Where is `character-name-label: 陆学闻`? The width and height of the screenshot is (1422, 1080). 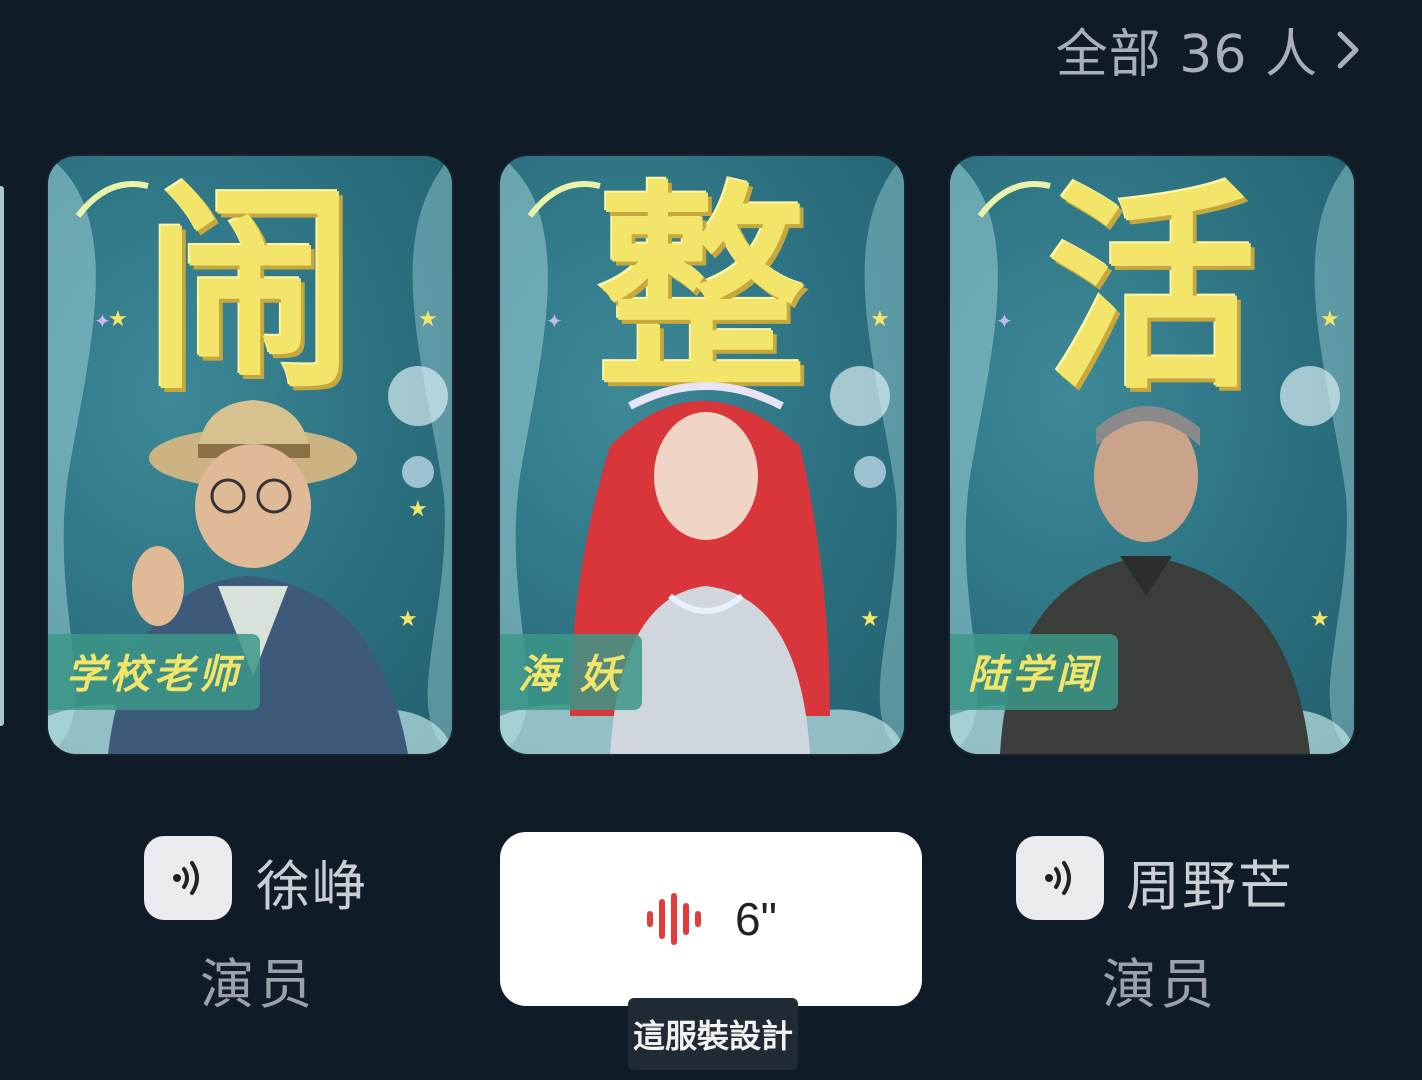
character-name-label: 陆学闻 is located at coordinates (1034, 672).